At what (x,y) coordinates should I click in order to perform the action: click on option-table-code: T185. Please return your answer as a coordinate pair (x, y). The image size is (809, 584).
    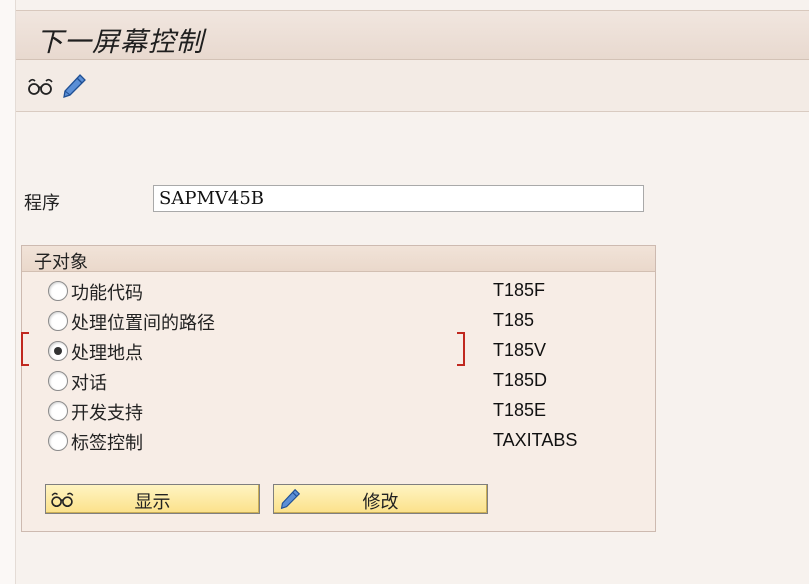
    Looking at the image, I should click on (514, 320).